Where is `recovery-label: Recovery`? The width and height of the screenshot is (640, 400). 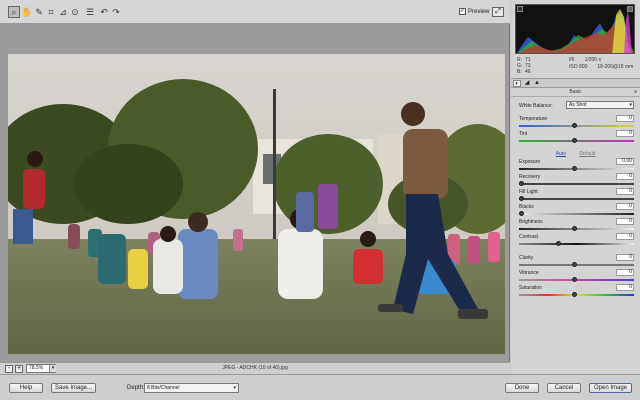 recovery-label: Recovery is located at coordinates (530, 177).